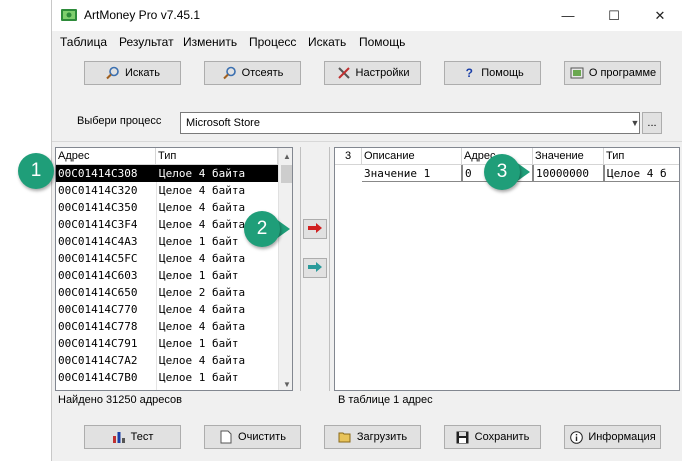  What do you see at coordinates (285, 269) in the screenshot?
I see `vertical-scrollbar: ▲ ▼` at bounding box center [285, 269].